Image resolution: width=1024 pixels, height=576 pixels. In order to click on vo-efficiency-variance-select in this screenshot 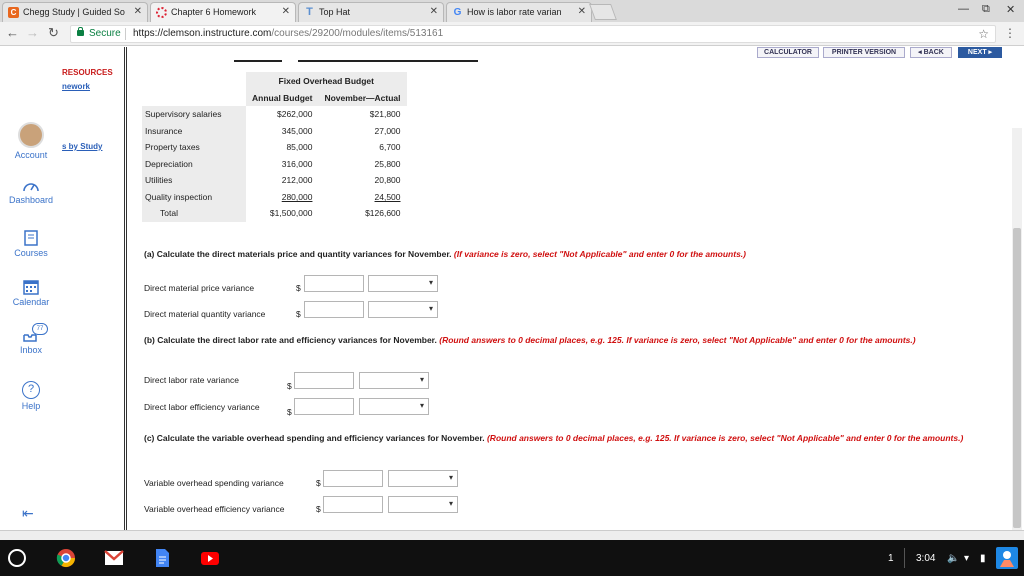, I will do `click(423, 504)`.